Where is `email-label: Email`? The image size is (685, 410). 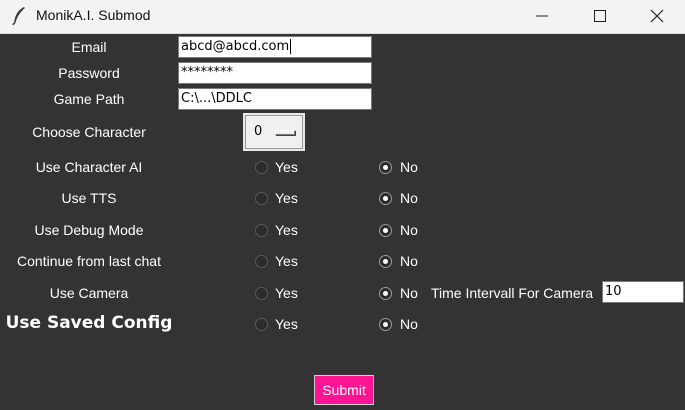
email-label: Email is located at coordinates (89, 47).